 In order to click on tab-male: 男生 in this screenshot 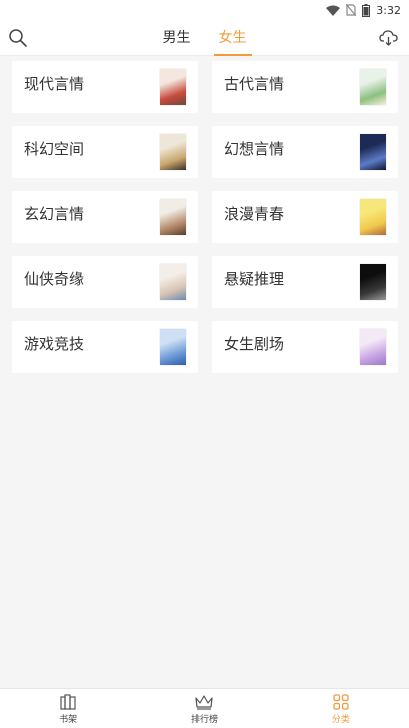, I will do `click(177, 38)`.